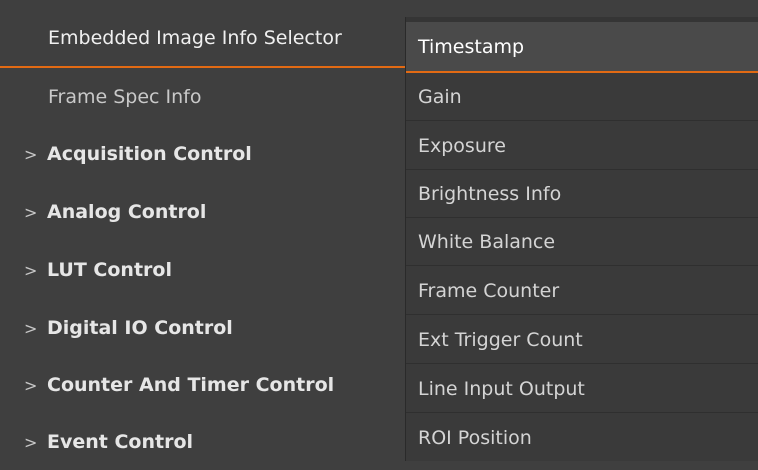 This screenshot has height=470, width=758. I want to click on option-white-balance: White Balance, so click(582, 242).